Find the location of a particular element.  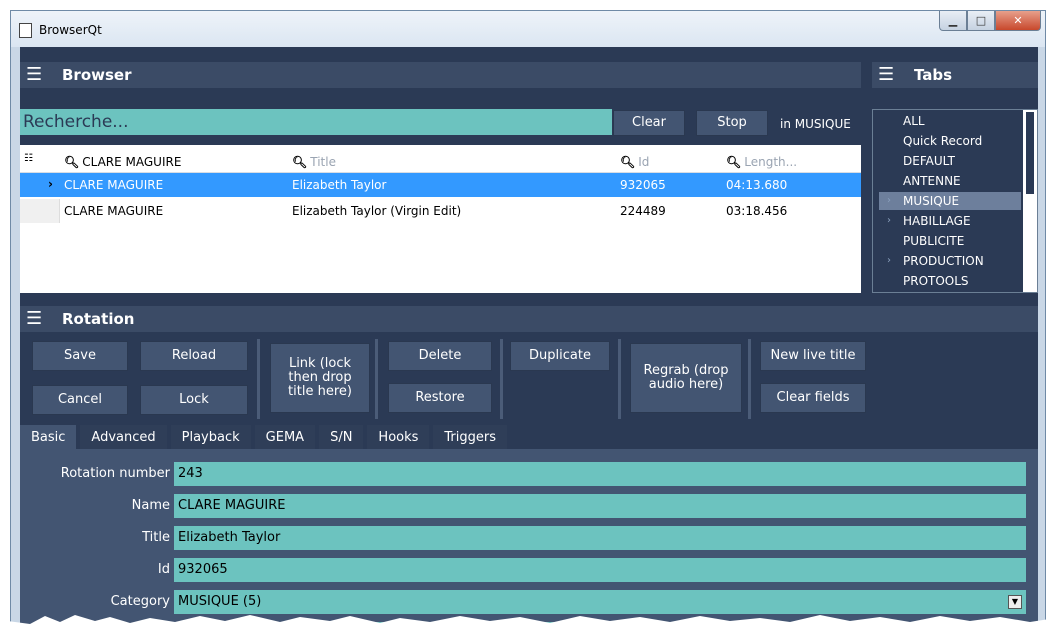

tab-item-protools: PROTOOLS is located at coordinates (950, 281).